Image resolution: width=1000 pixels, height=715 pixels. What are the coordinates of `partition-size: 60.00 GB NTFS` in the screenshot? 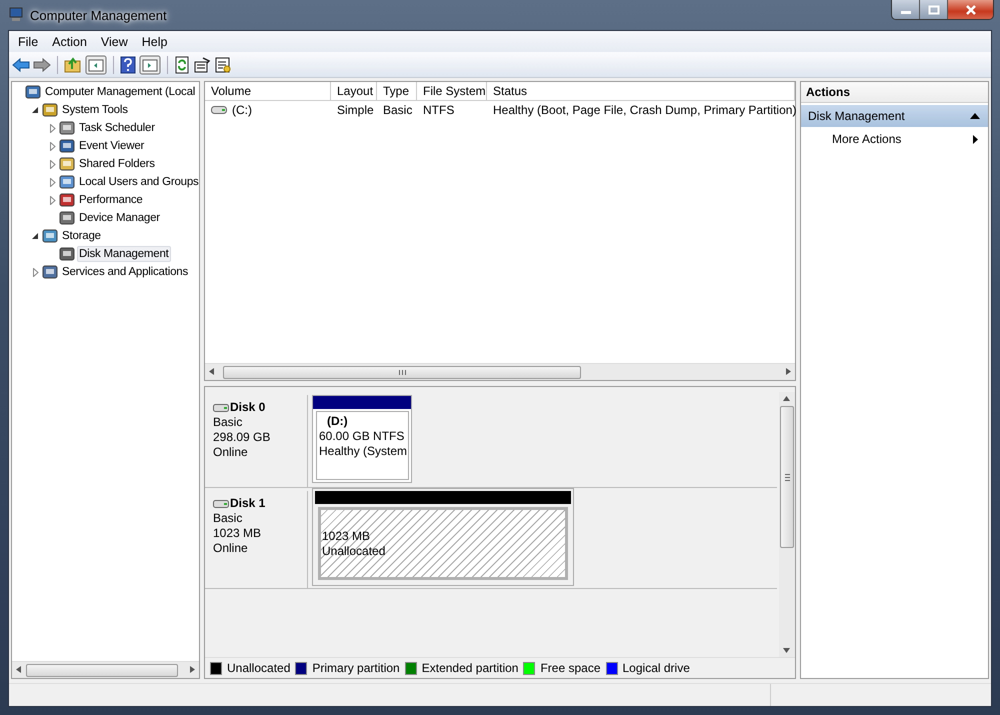 It's located at (362, 436).